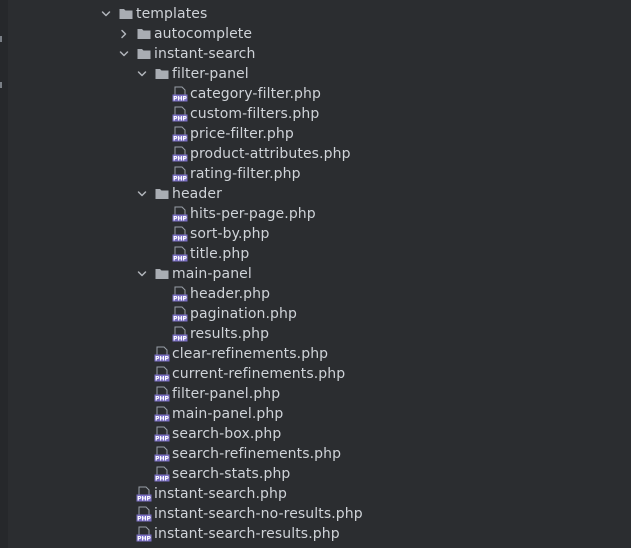 This screenshot has height=548, width=631. I want to click on tree-file-row: PHP custom-filters.php, so click(315, 114).